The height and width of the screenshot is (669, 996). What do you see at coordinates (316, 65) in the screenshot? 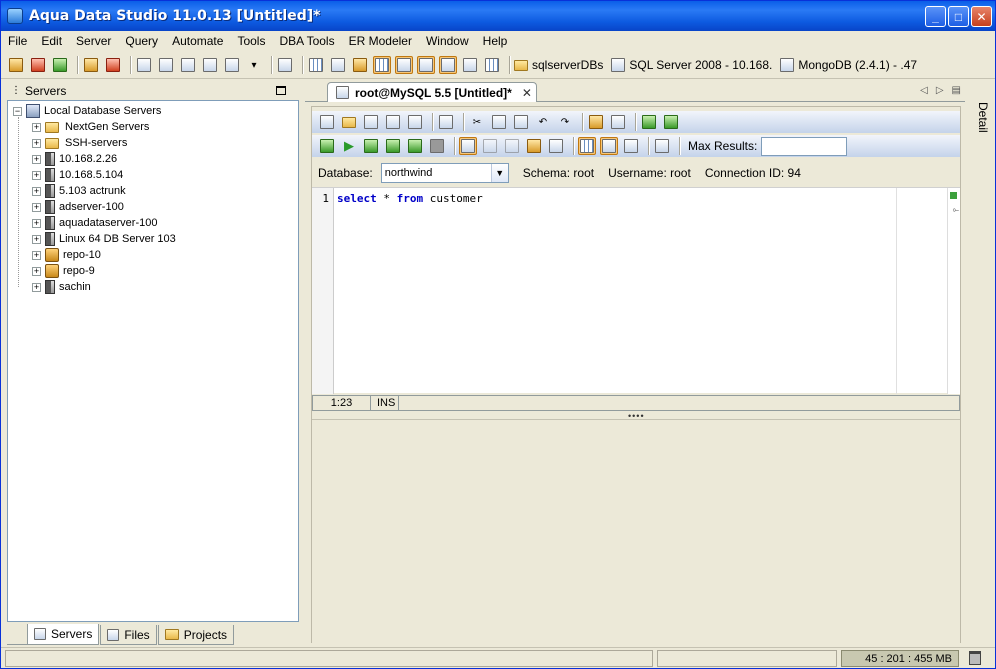
I see `layout-1-button` at bounding box center [316, 65].